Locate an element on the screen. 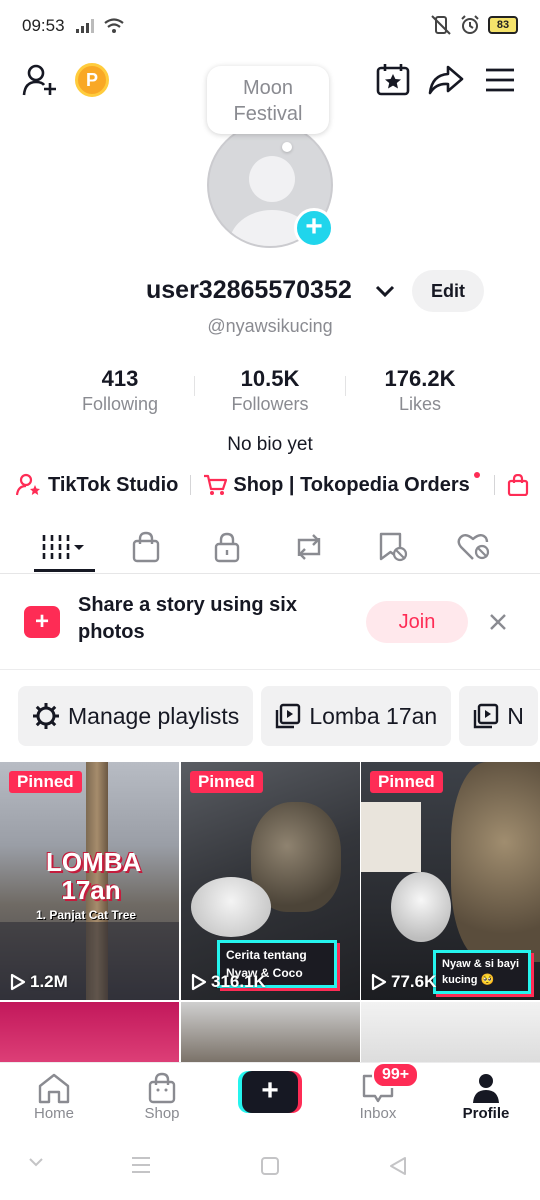  repost-icon is located at coordinates (309, 547).